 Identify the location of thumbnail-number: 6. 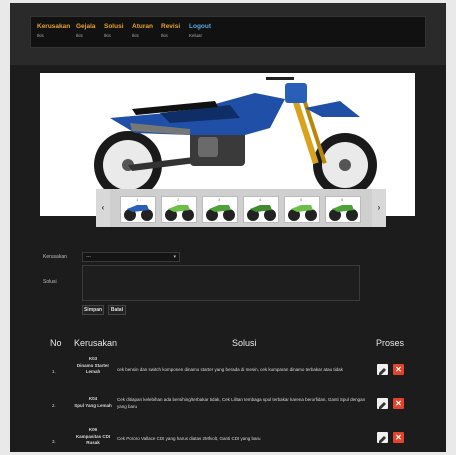
(342, 199).